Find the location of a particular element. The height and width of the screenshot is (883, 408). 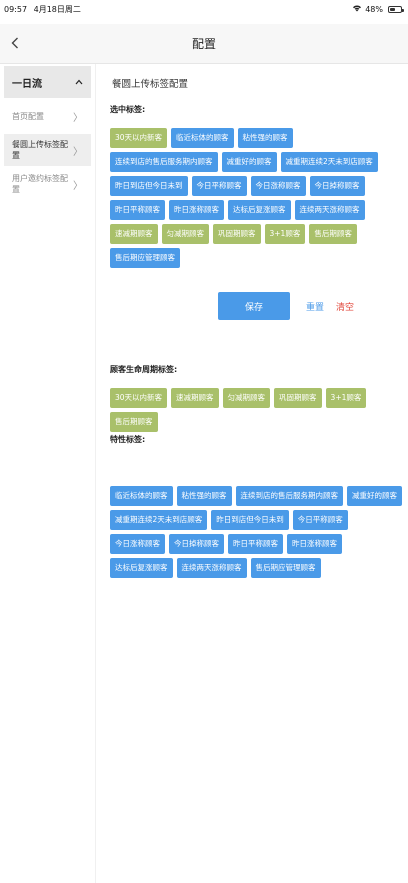

sidebar-item-meal-upload-tags: 餐圆上传标签配置 〉 is located at coordinates (47, 150).